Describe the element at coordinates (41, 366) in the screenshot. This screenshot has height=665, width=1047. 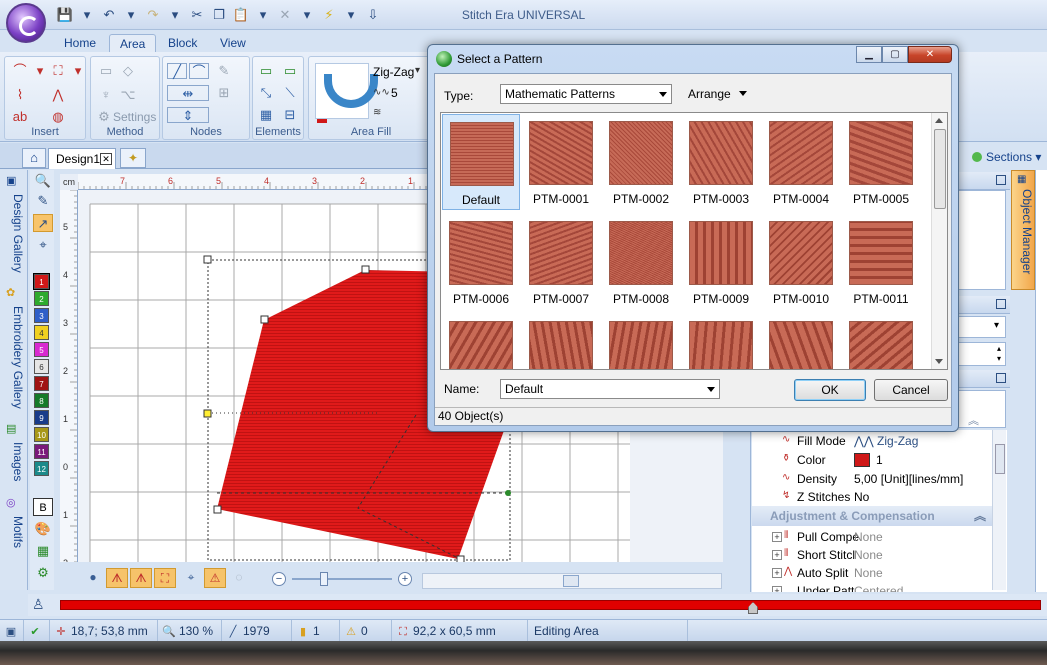
I see `color-swatch: 6` at that location.